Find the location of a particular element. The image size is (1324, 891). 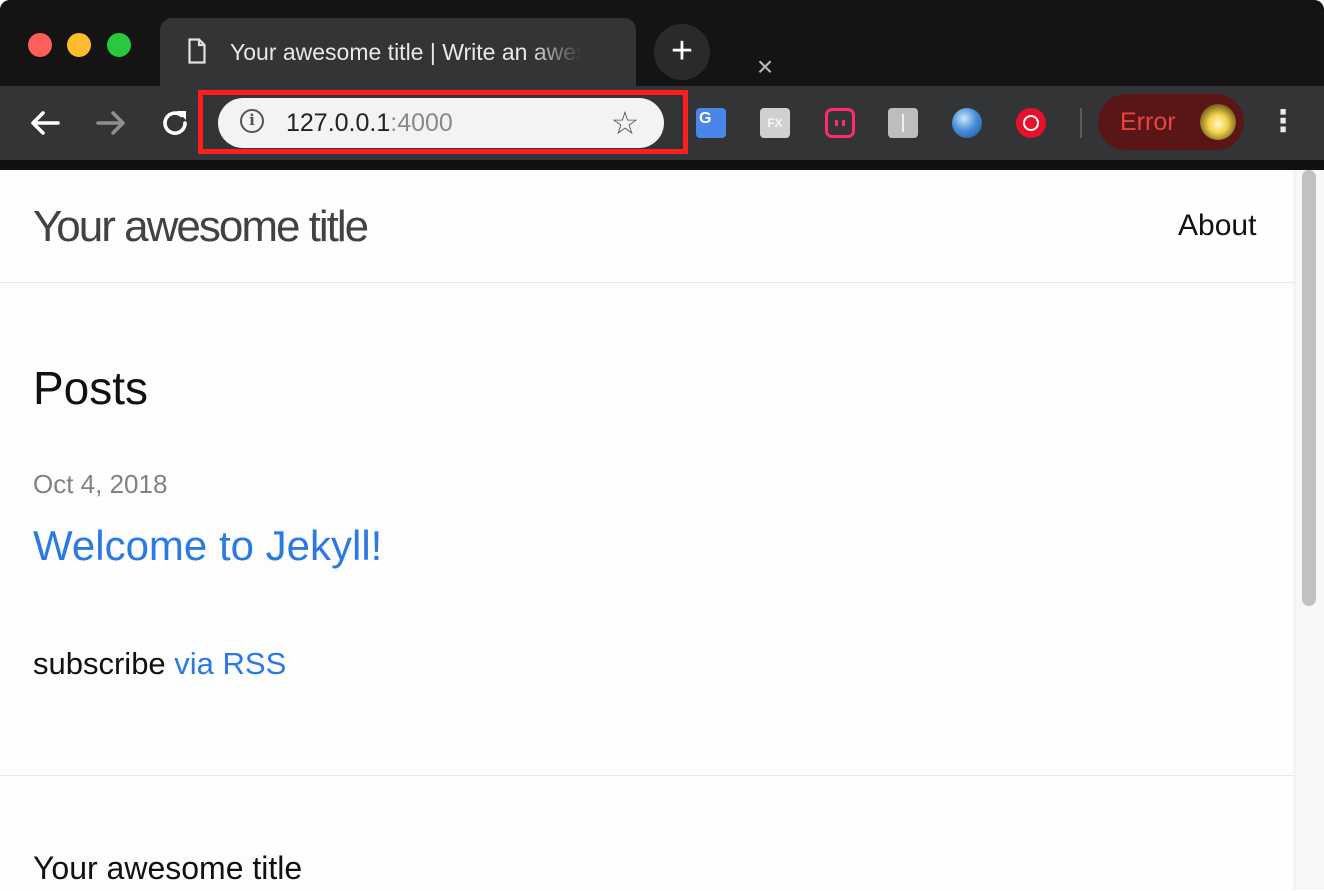

scrollbar-thumb is located at coordinates (1309, 388).